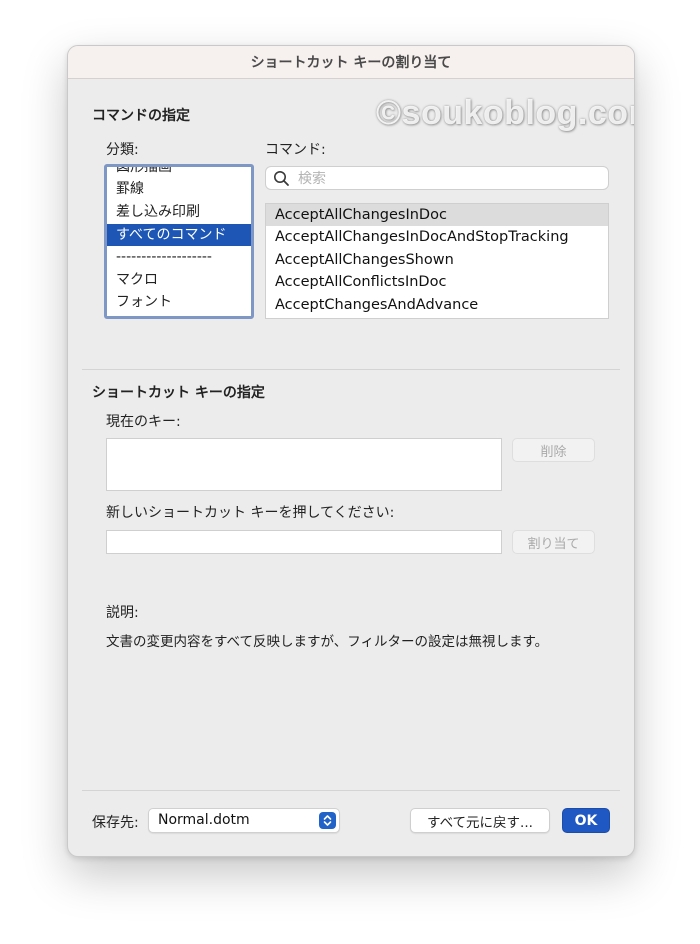  What do you see at coordinates (143, 422) in the screenshot?
I see `current-keys-label: 現在のキー:` at bounding box center [143, 422].